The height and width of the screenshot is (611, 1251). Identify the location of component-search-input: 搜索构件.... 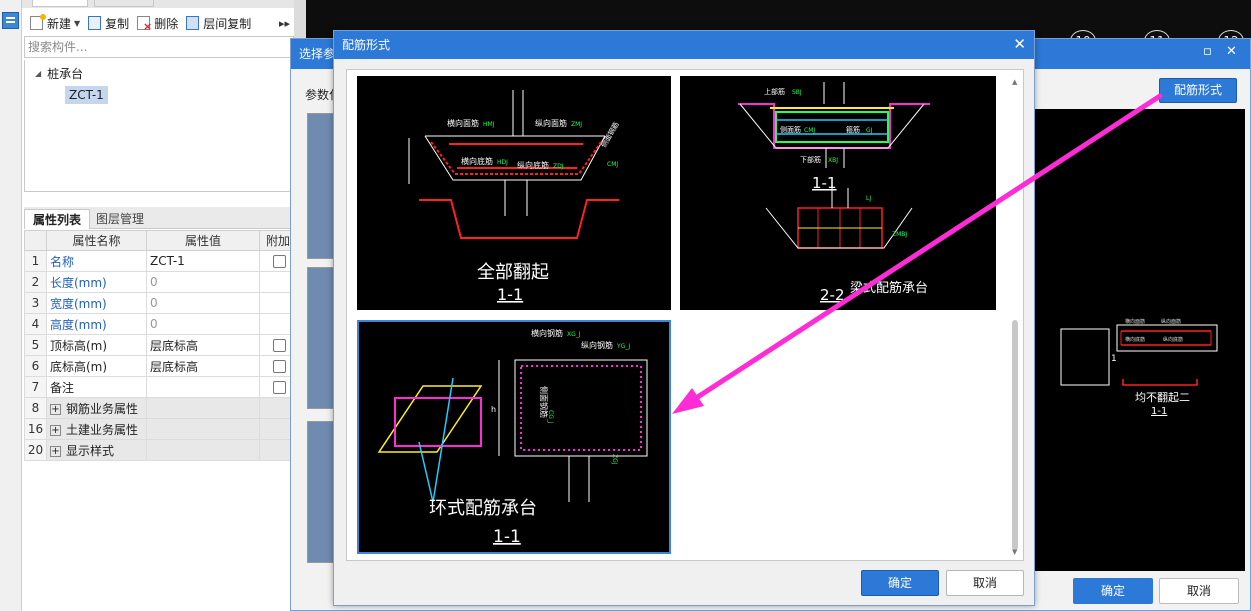
(159, 47).